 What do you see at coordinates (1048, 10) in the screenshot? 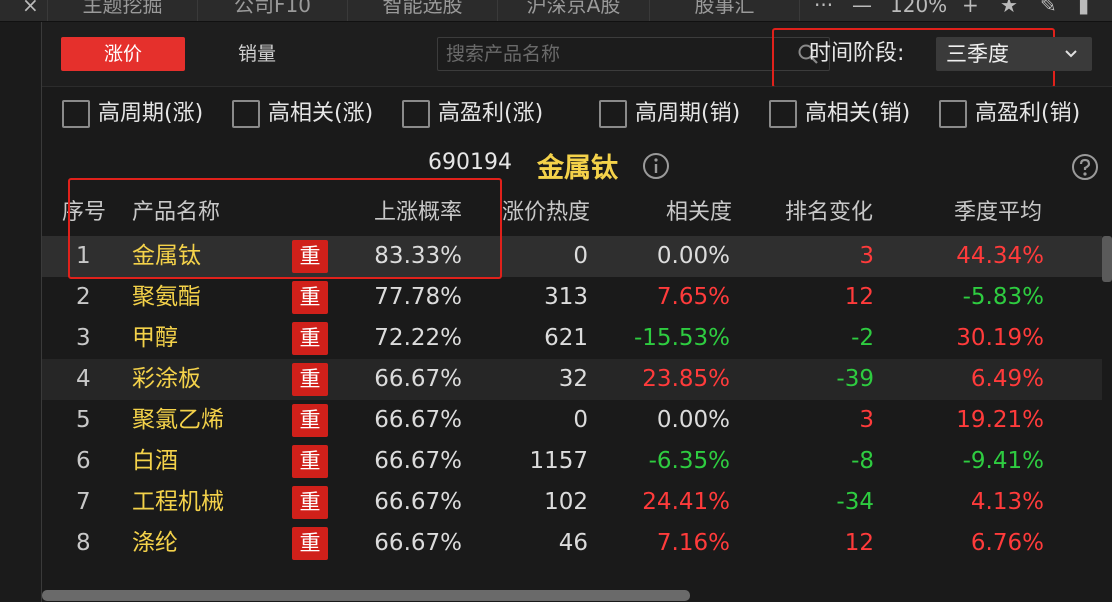
I see `edit-icon: ✎` at bounding box center [1048, 10].